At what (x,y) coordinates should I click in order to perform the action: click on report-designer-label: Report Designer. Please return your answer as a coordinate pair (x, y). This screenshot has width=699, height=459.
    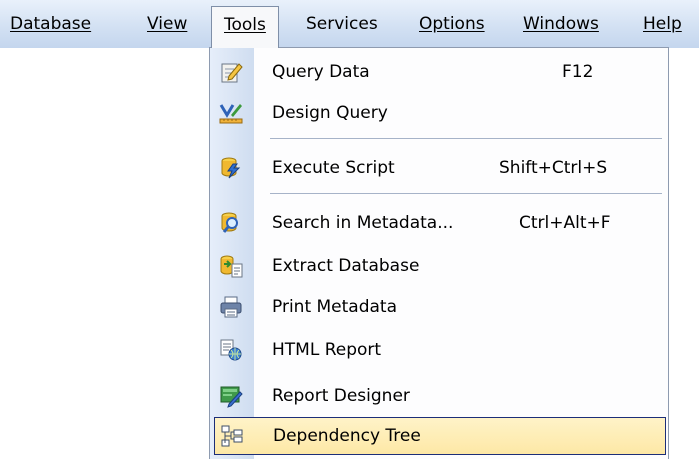
    Looking at the image, I should click on (341, 396).